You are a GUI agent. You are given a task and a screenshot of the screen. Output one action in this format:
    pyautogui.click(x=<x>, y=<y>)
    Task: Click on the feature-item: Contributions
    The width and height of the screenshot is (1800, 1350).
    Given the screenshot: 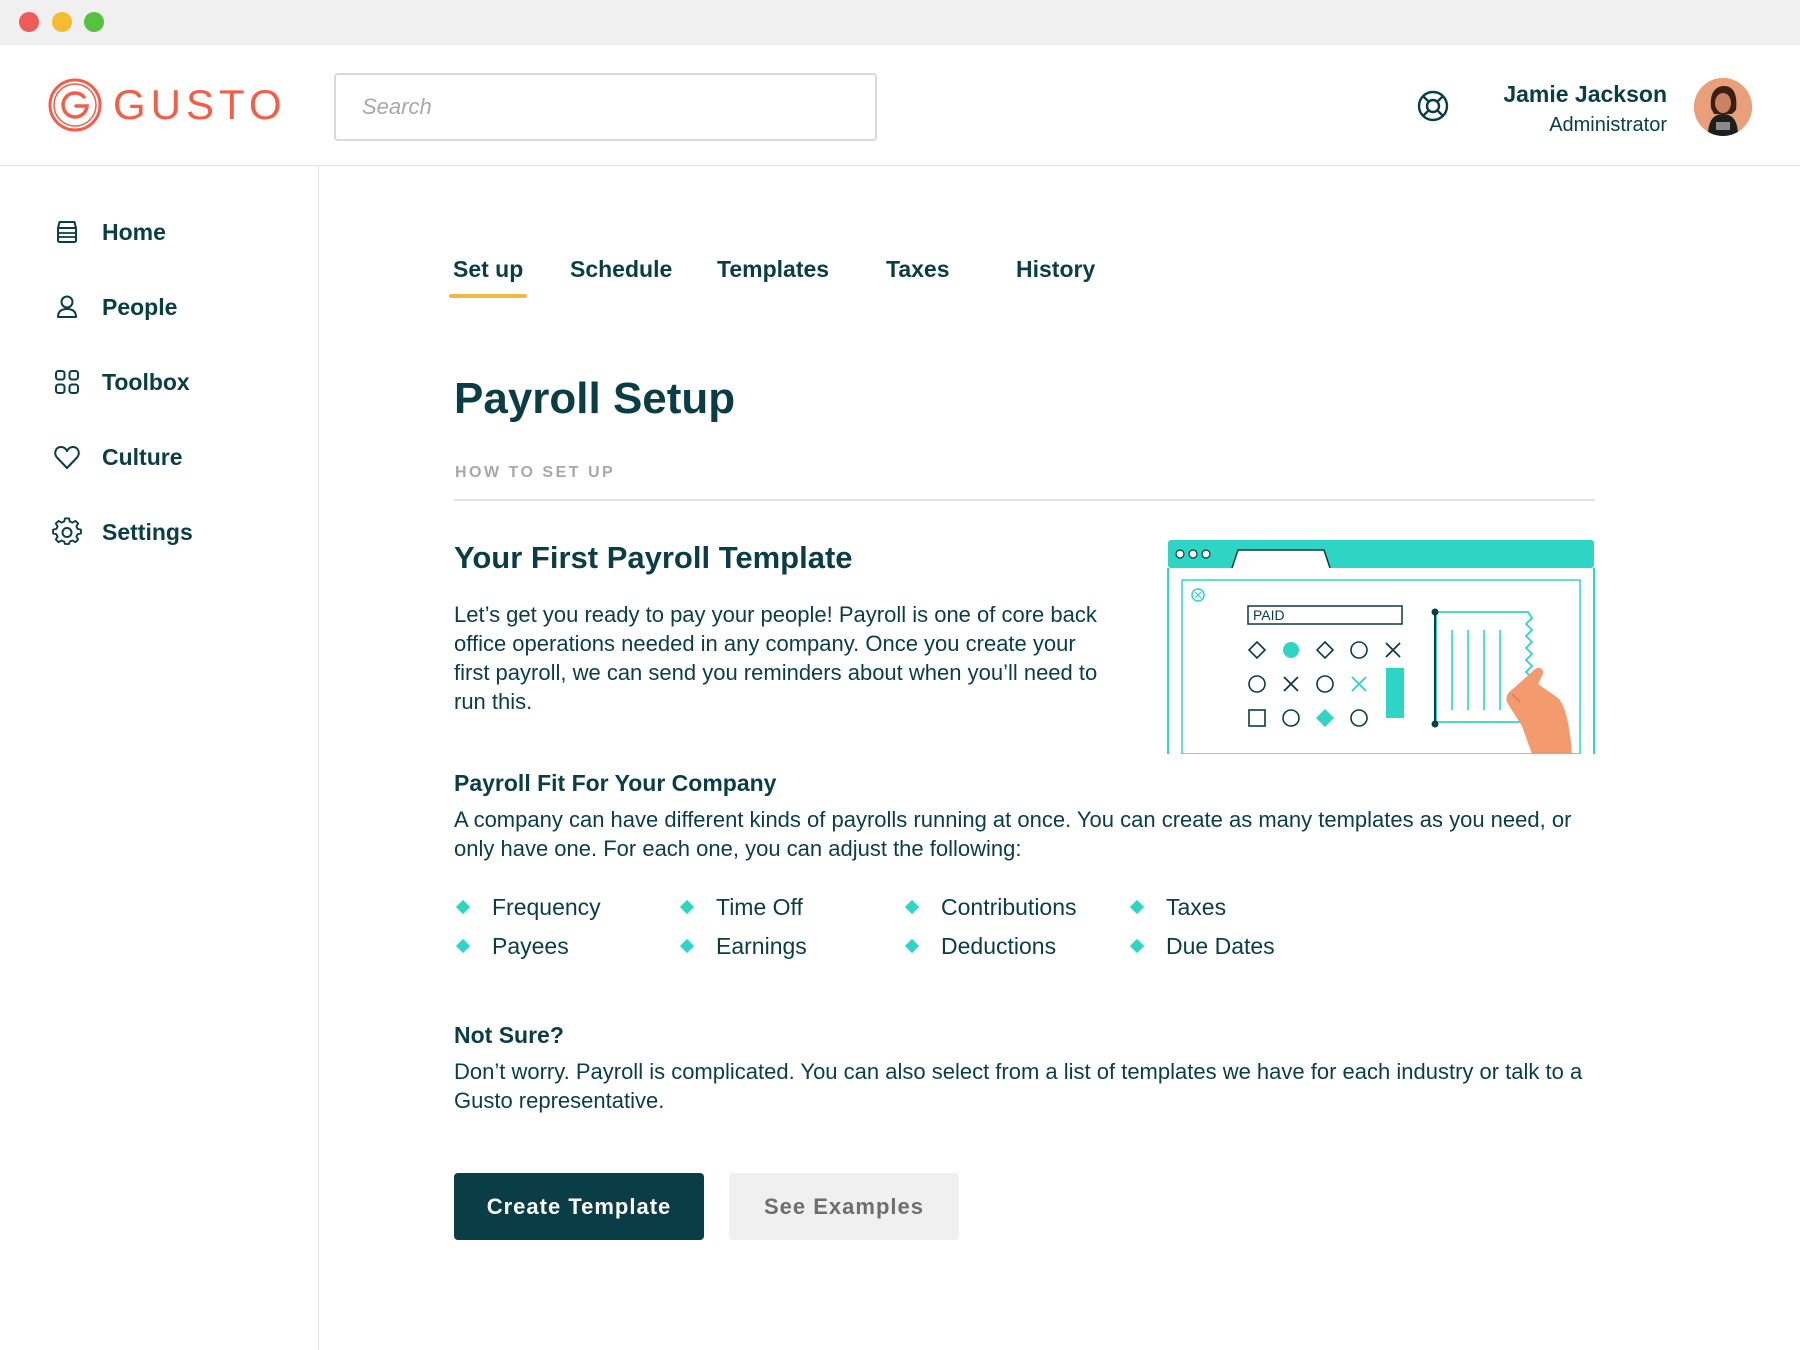 What is the action you would take?
    pyautogui.click(x=990, y=907)
    